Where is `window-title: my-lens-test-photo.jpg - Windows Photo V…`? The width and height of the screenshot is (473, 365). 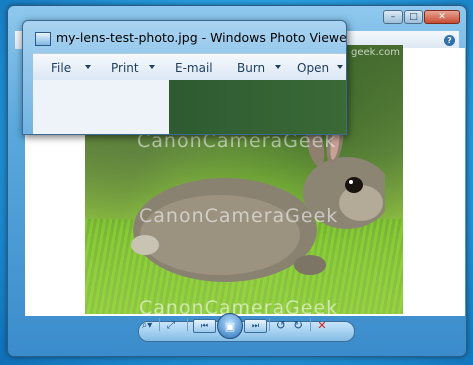 window-title: my-lens-test-photo.jpg - Windows Photo V… is located at coordinates (201, 37).